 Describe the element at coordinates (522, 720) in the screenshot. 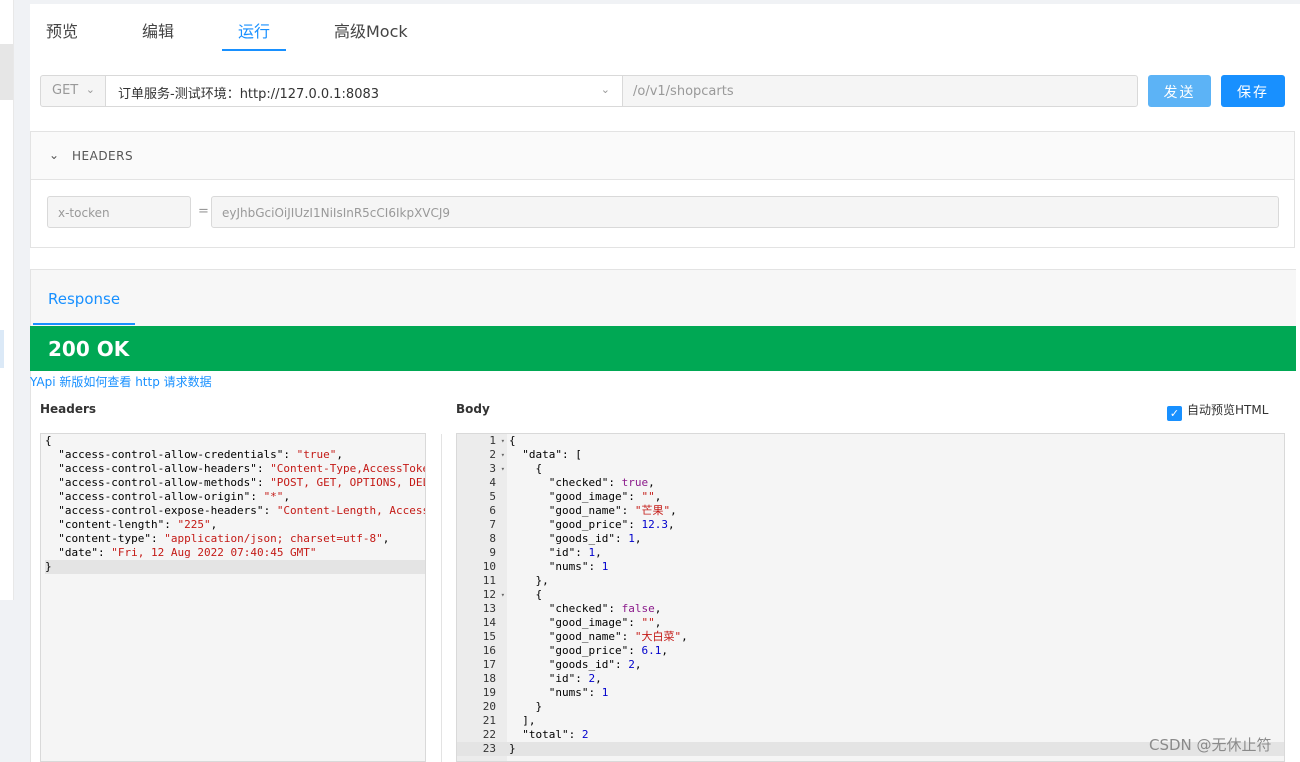

I see `code-token: ],` at that location.